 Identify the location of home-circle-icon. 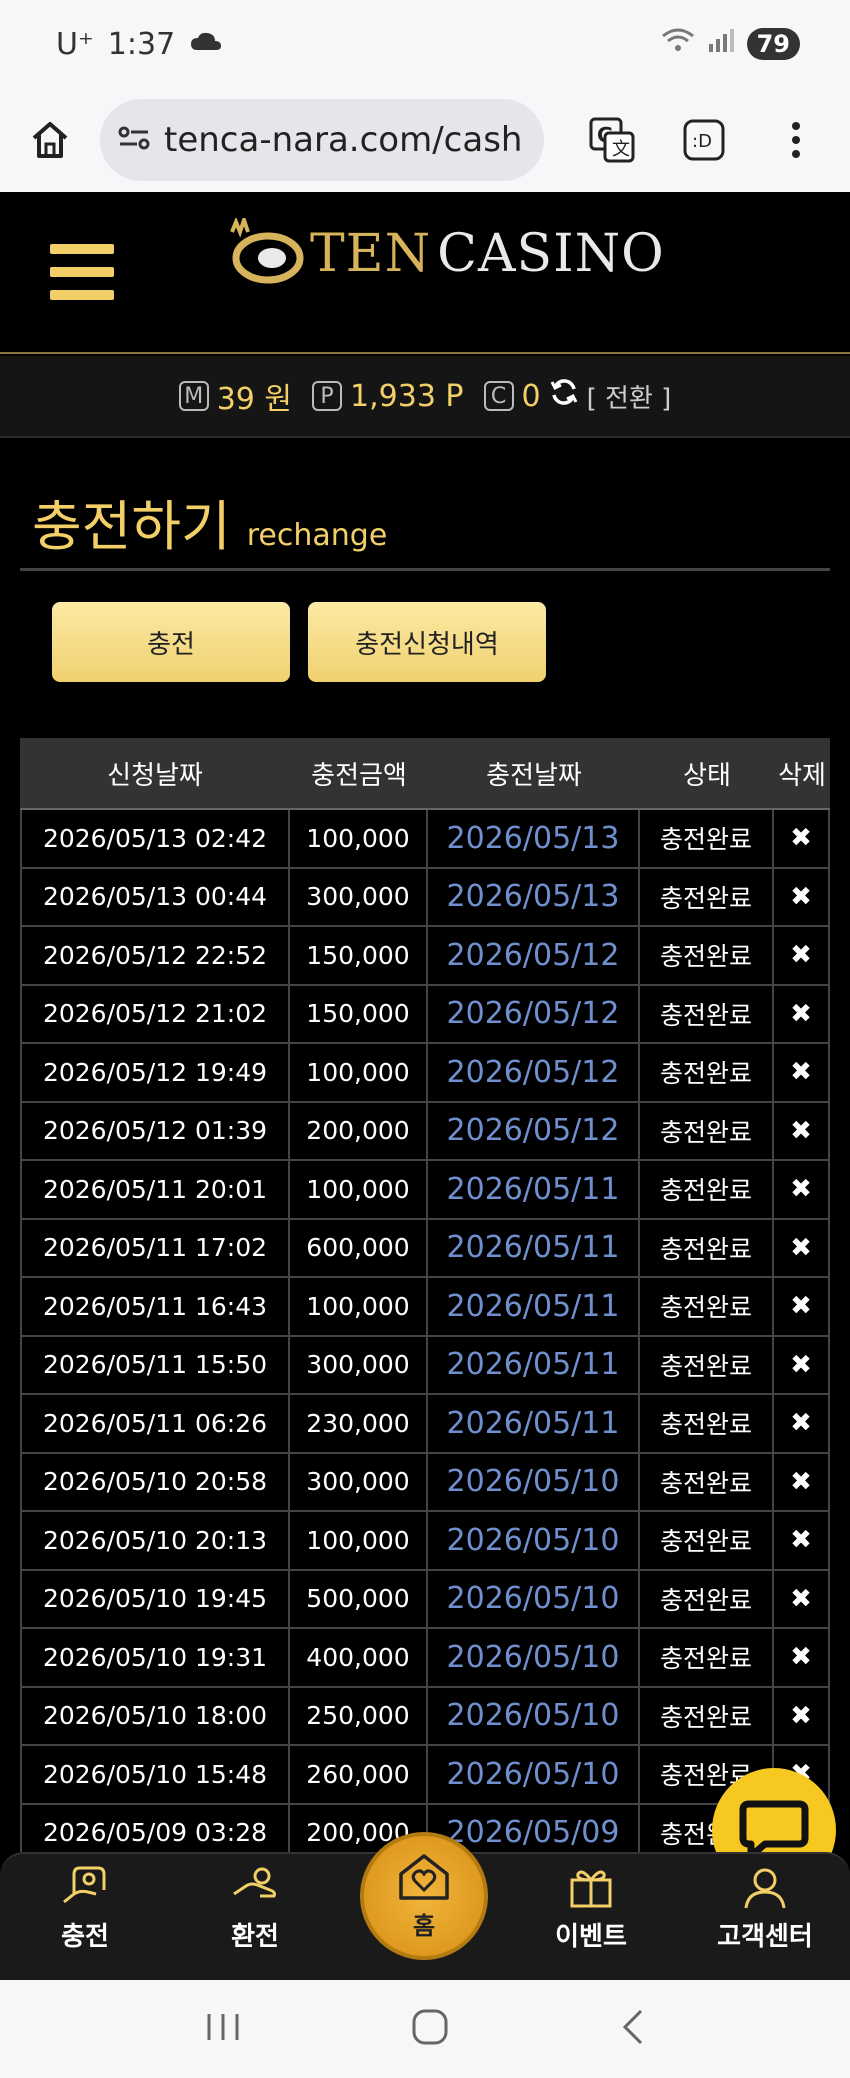
(430, 2029).